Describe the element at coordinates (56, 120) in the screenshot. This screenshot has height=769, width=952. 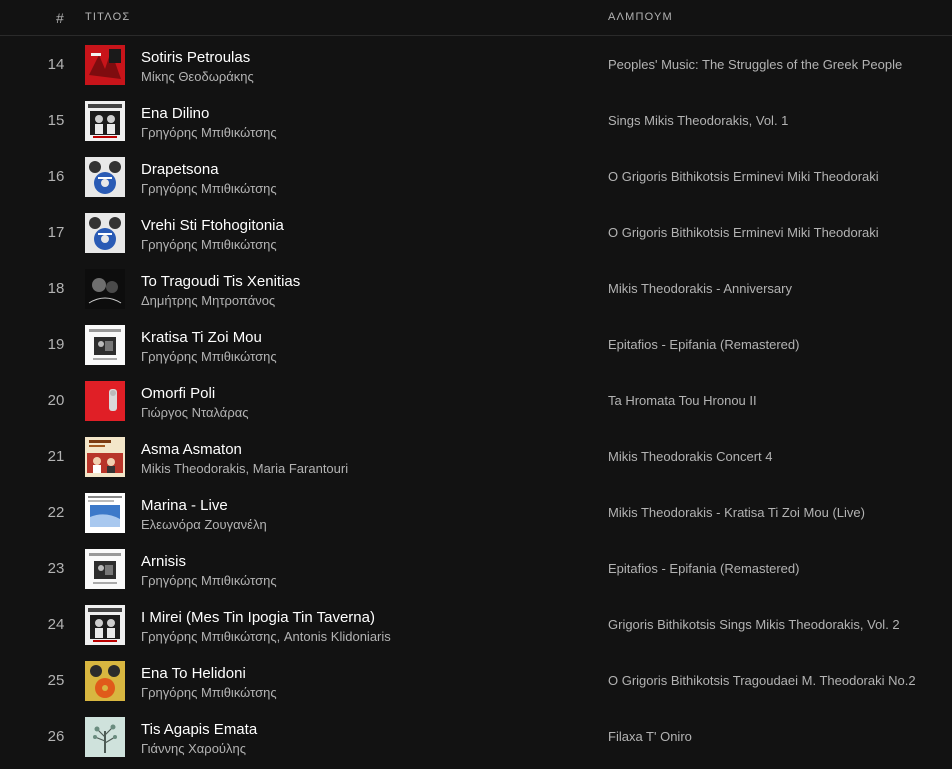
I see `track-number: 15` at that location.